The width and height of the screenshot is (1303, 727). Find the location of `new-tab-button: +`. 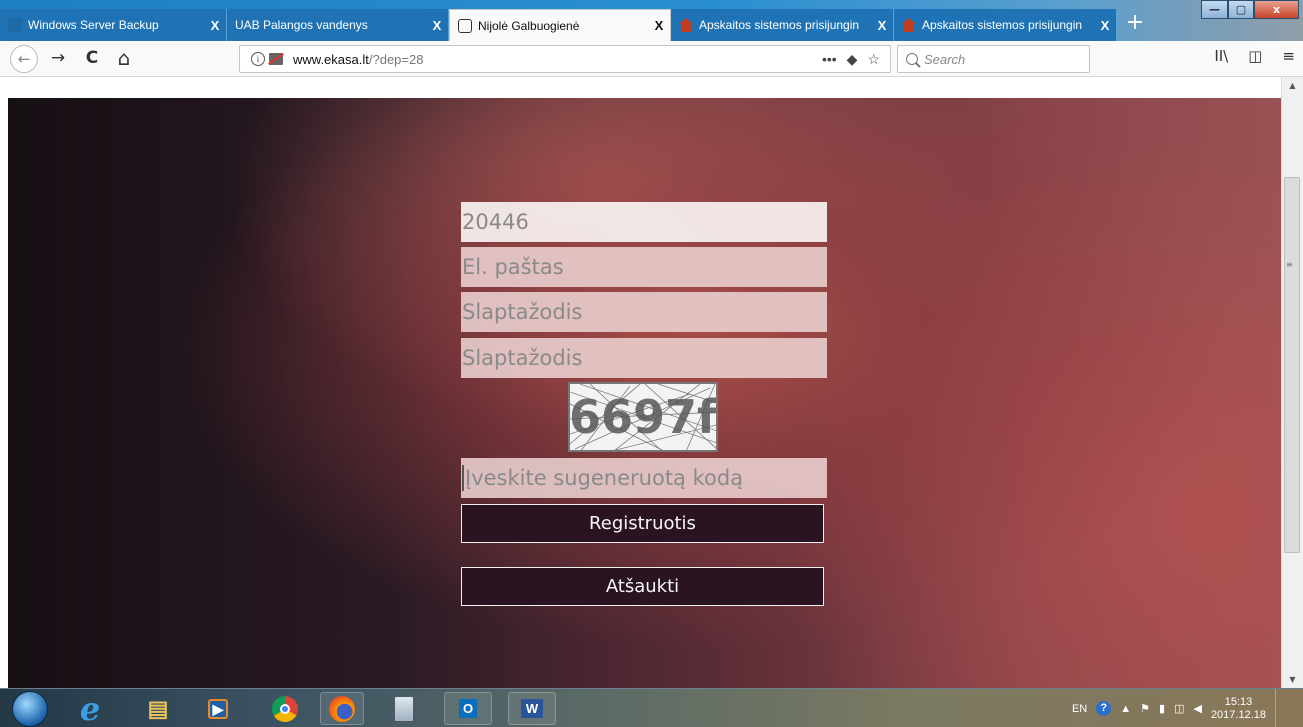

new-tab-button: + is located at coordinates (1135, 24).